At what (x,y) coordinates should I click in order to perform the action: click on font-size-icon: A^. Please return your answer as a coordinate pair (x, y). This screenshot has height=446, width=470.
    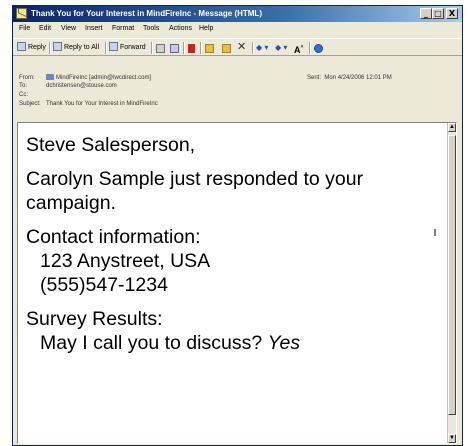
    Looking at the image, I should click on (298, 48).